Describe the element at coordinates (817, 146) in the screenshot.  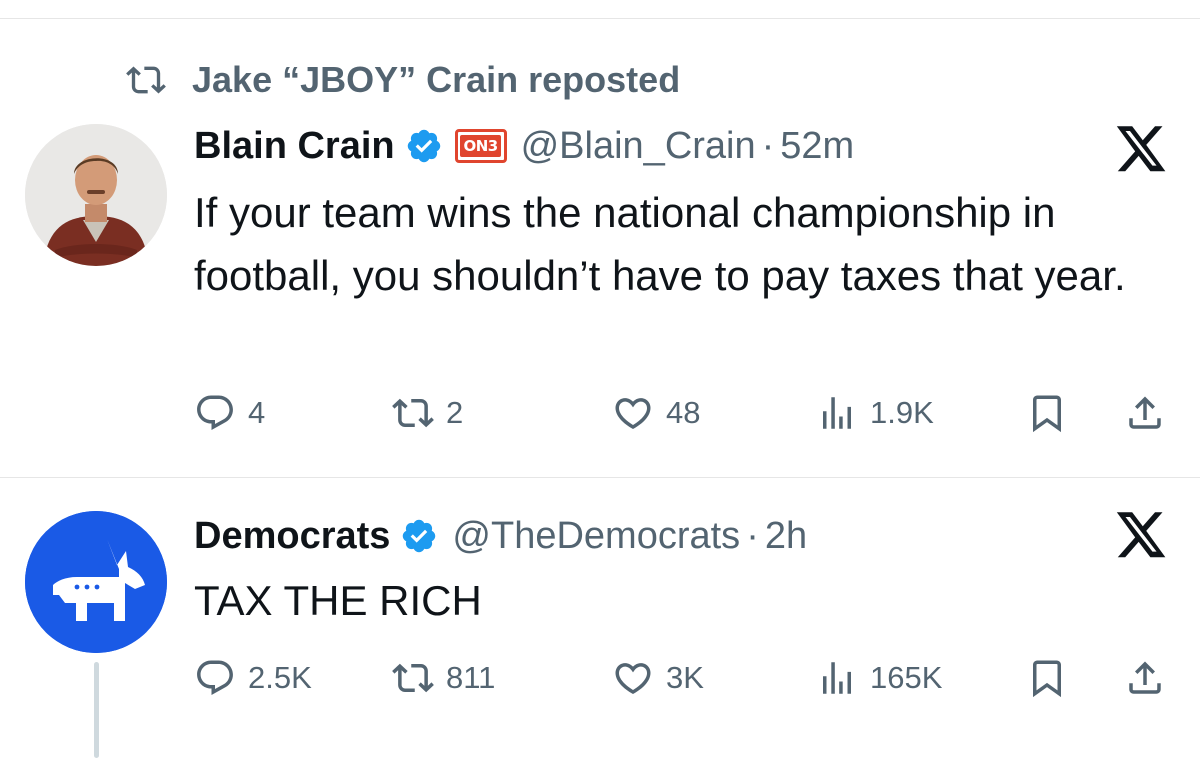
I see `timestamp: 52m` at that location.